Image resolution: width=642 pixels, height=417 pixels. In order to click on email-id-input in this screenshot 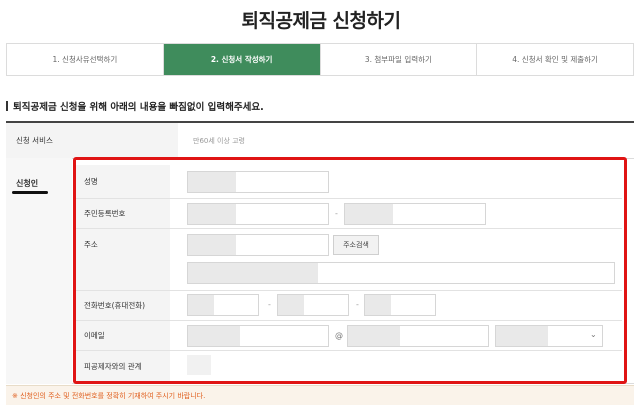, I will do `click(258, 336)`.